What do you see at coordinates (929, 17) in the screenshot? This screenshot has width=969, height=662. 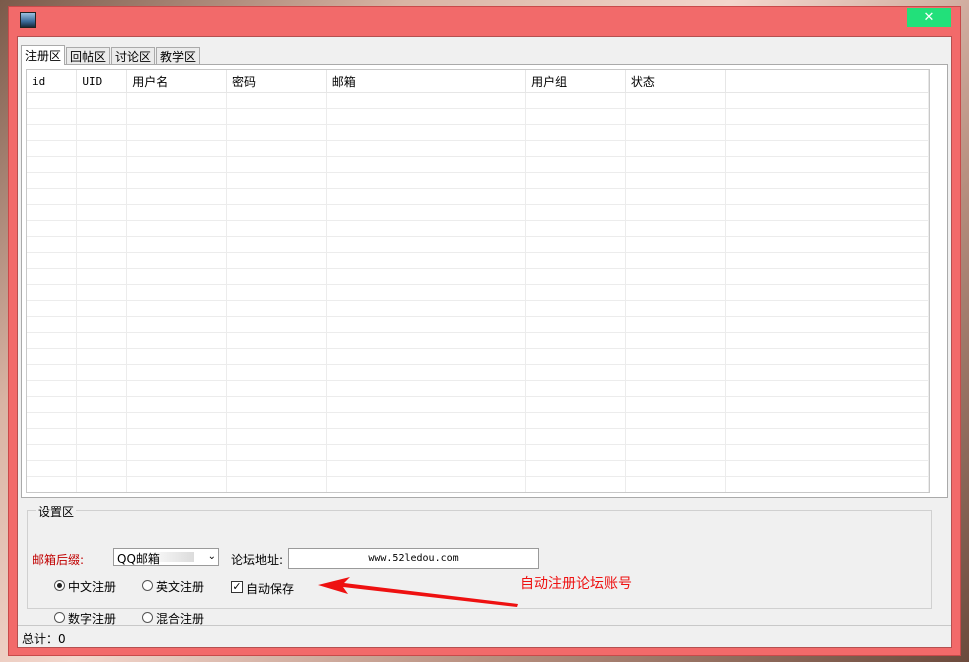 I see `close-button: ✕` at bounding box center [929, 17].